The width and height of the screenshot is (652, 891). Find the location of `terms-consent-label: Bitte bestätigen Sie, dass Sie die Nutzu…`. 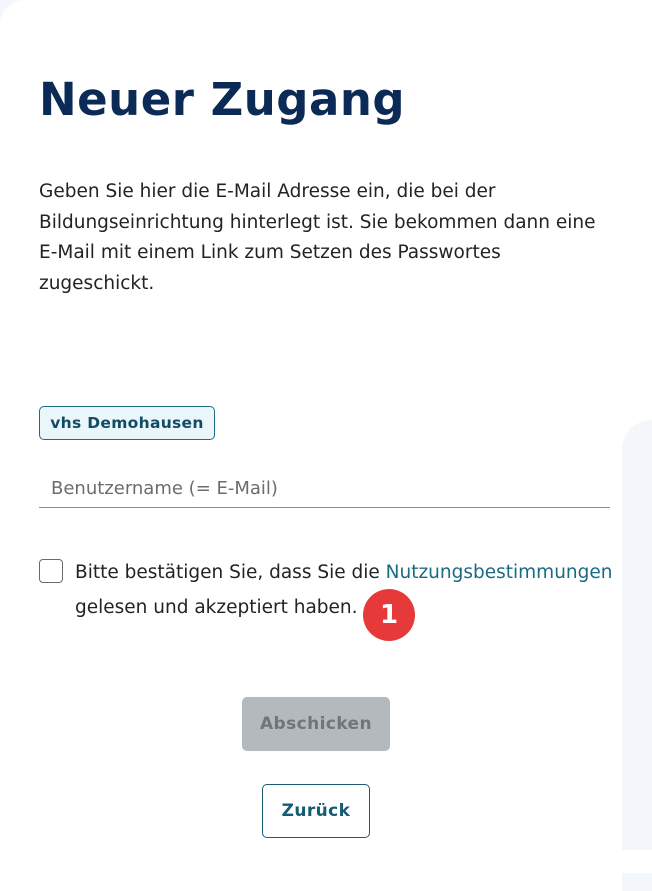

terms-consent-label: Bitte bestätigen Sie, dass Sie die Nutzu… is located at coordinates (345, 590).